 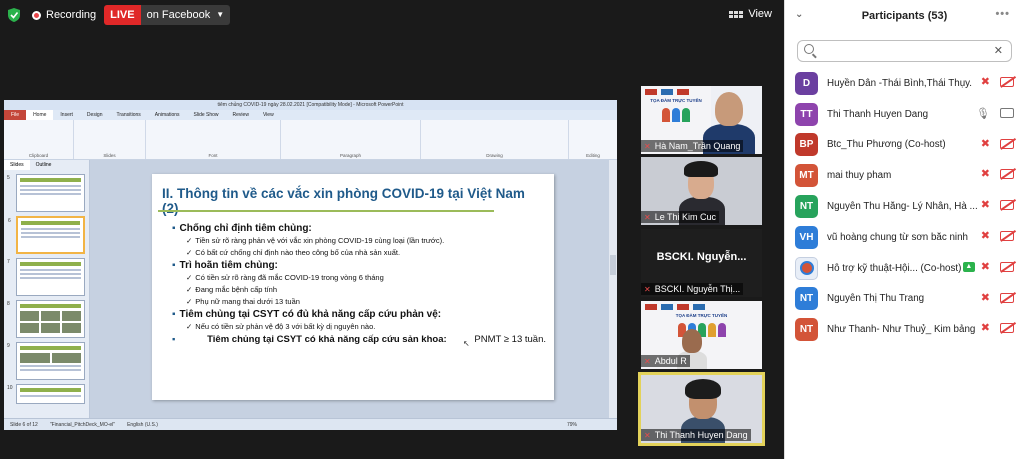 What do you see at coordinates (359, 265) in the screenshot?
I see `bullet-heading: Trì hoãn tiêm chủng:` at bounding box center [359, 265].